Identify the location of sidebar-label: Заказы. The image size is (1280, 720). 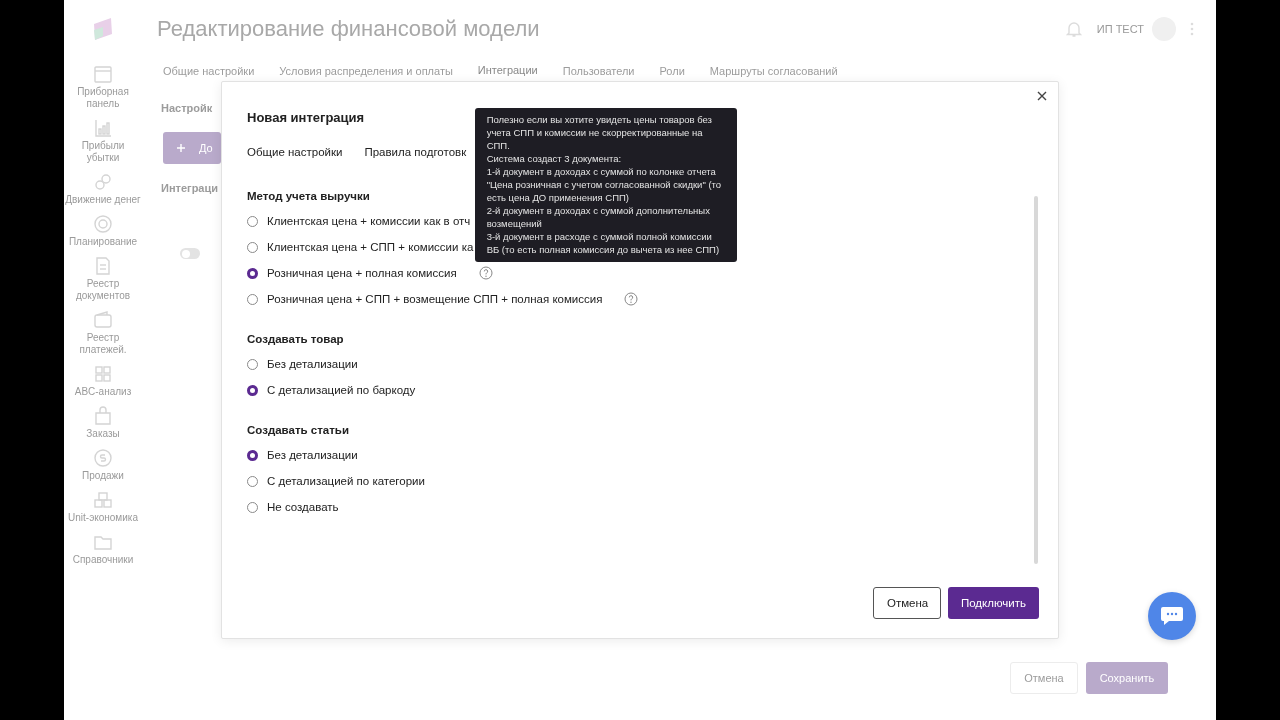
(103, 434).